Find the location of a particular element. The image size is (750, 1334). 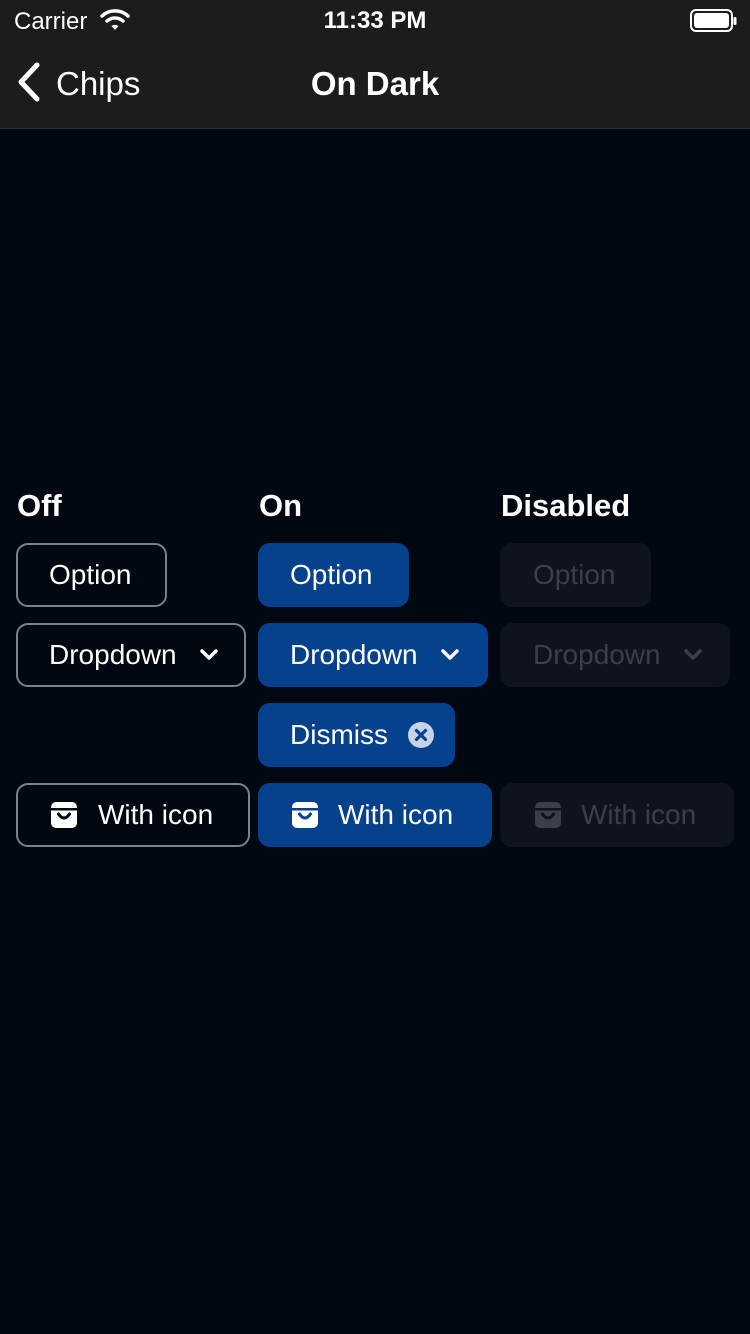

chip-off-dropdown: Dropdown is located at coordinates (131, 655).